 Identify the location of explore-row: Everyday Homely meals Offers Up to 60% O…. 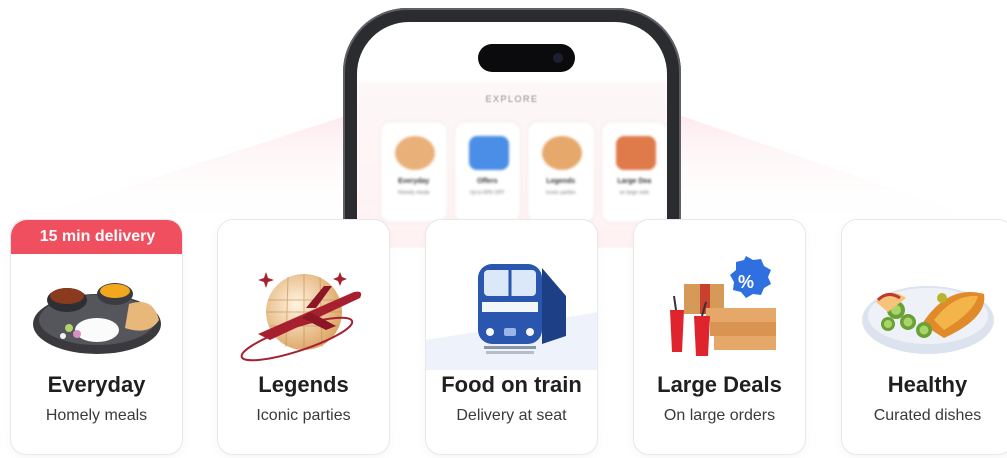
(524, 172).